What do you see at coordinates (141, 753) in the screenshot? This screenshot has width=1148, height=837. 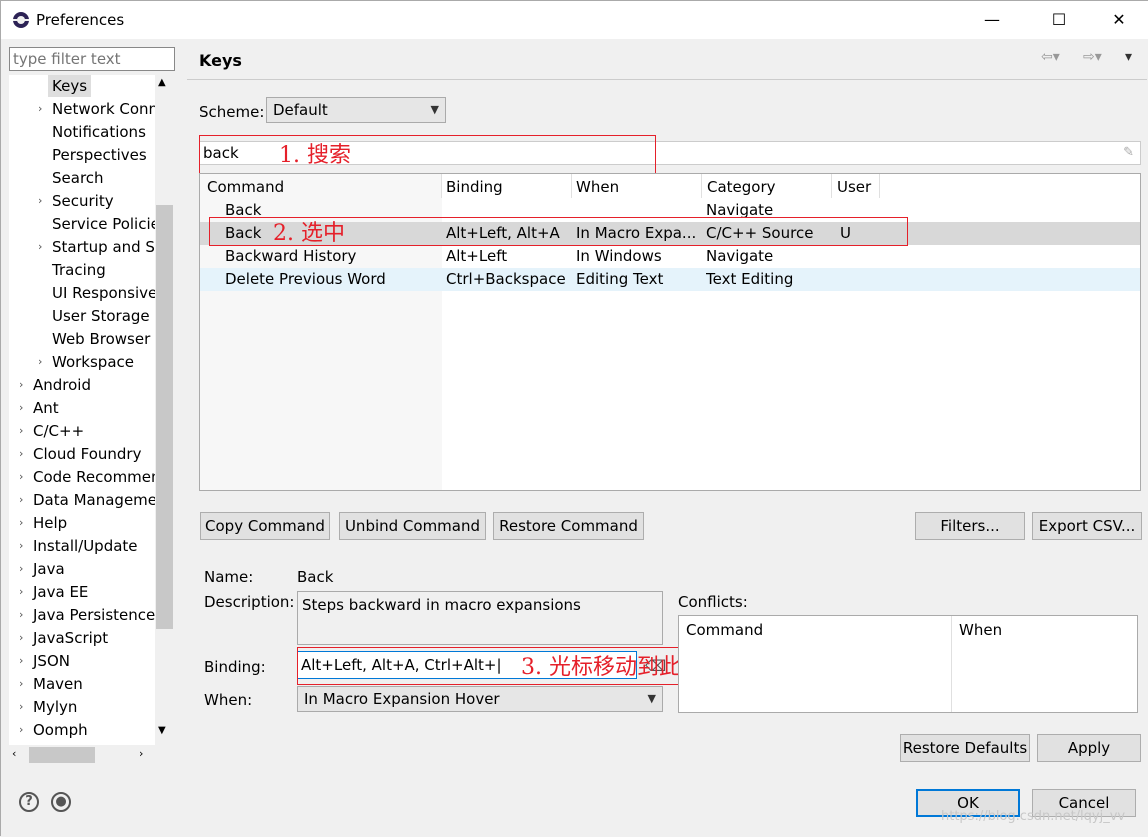 I see `scroll-right-icon: ›` at bounding box center [141, 753].